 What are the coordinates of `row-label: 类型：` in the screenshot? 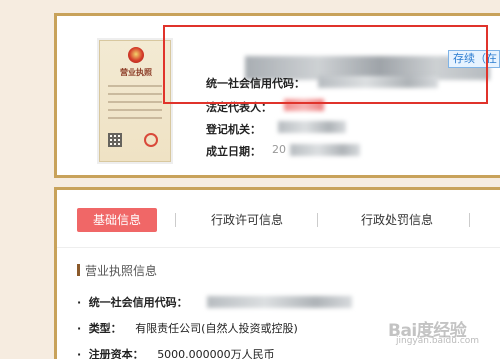 It's located at (105, 328).